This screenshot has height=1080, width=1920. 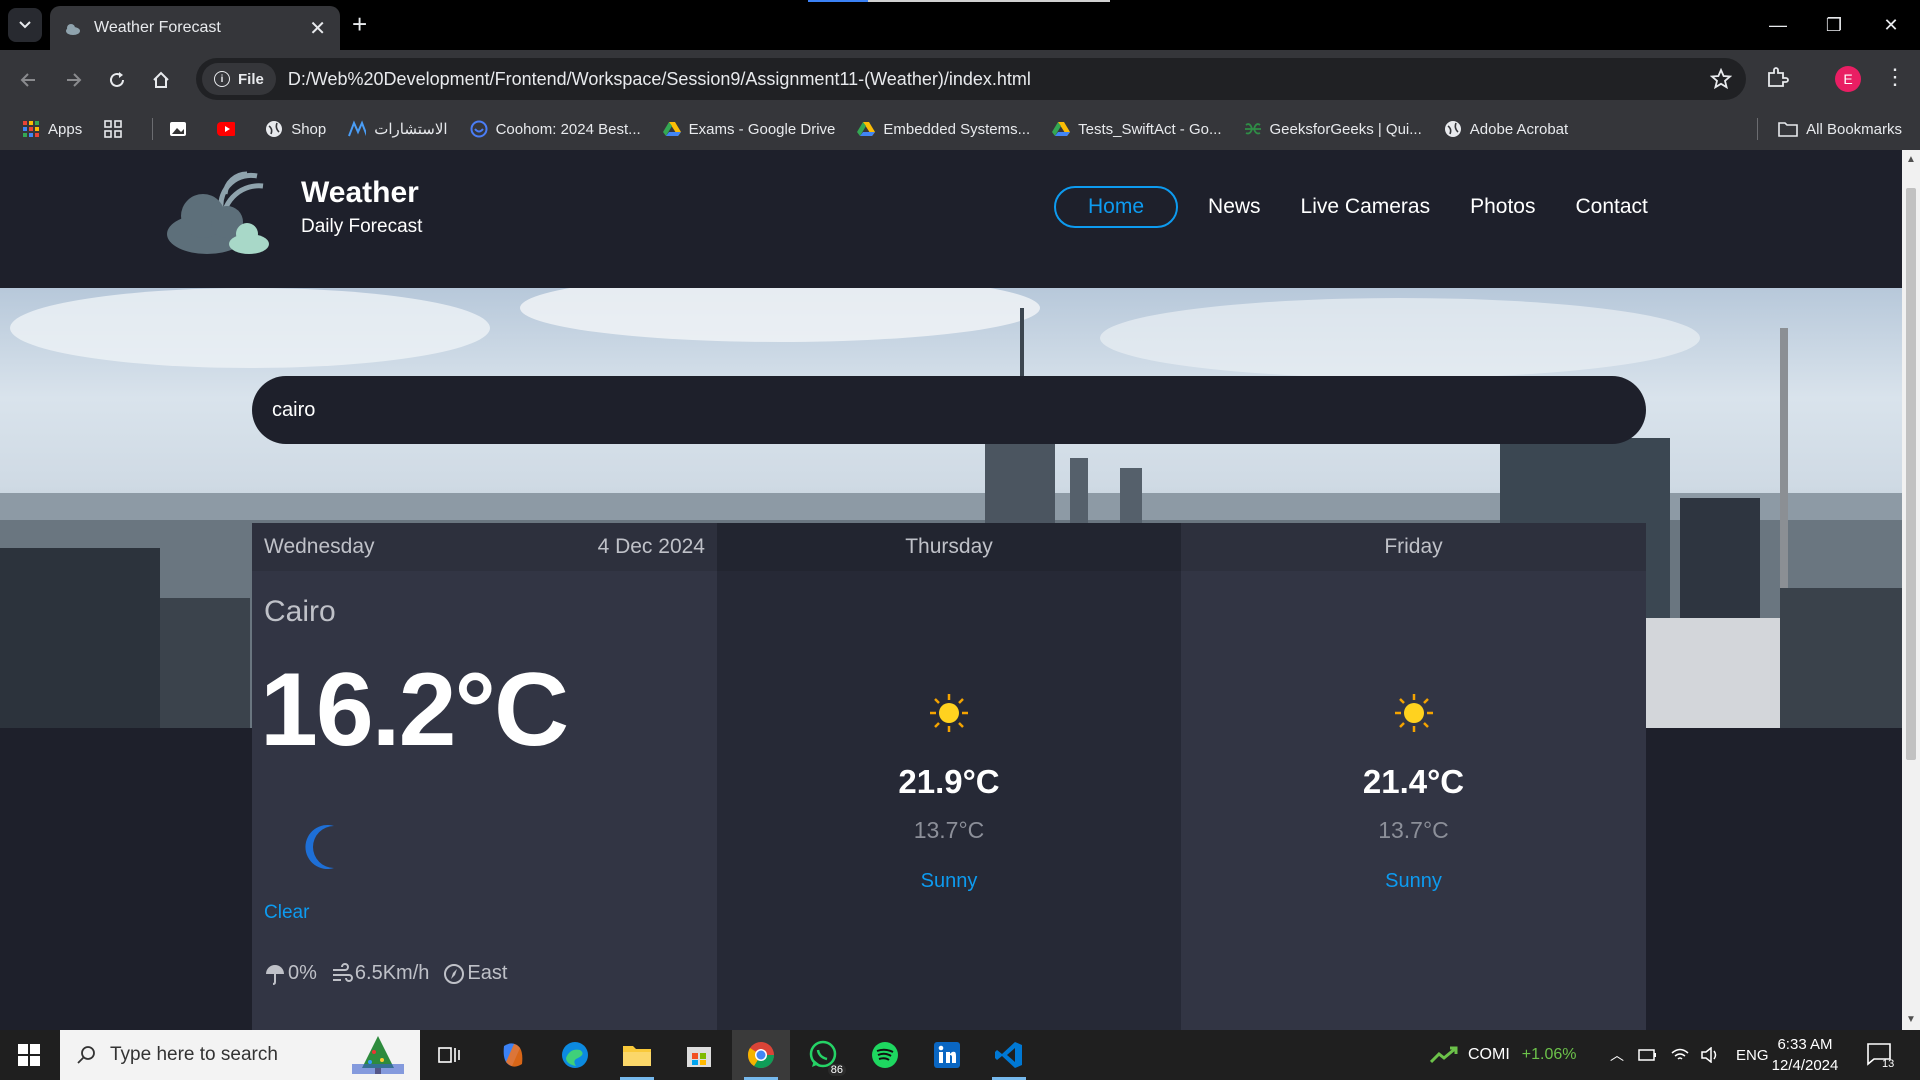 I want to click on forecast-condition: Sunny, so click(x=949, y=881).